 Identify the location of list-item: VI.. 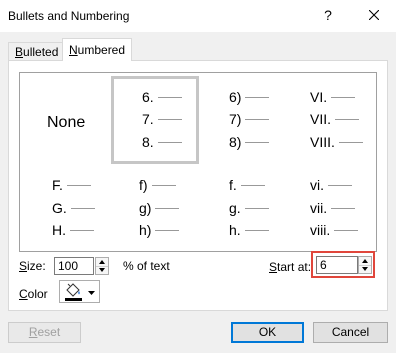
(333, 97).